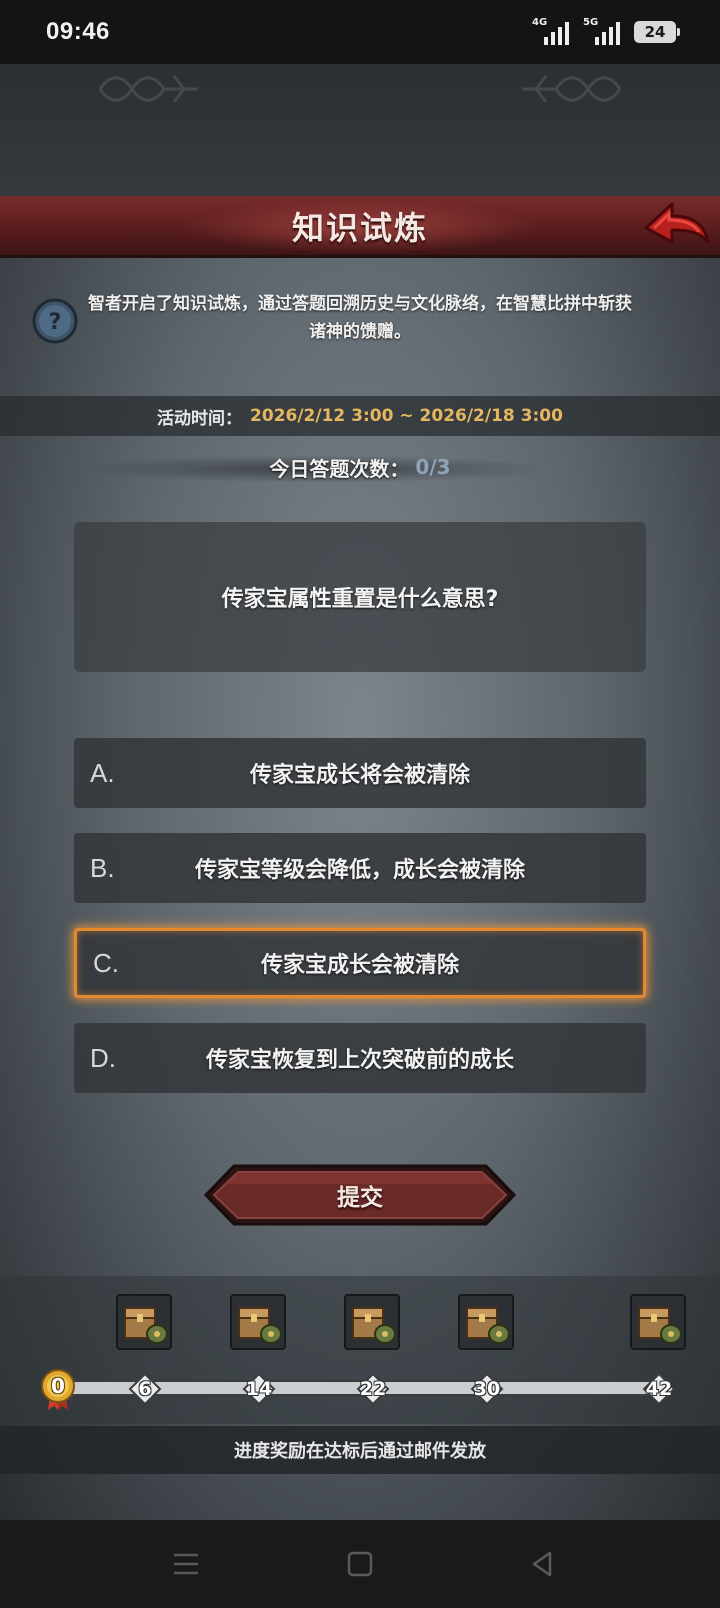  Describe the element at coordinates (339, 468) in the screenshot. I see `daily-count-label: 今日答题次数：` at that location.